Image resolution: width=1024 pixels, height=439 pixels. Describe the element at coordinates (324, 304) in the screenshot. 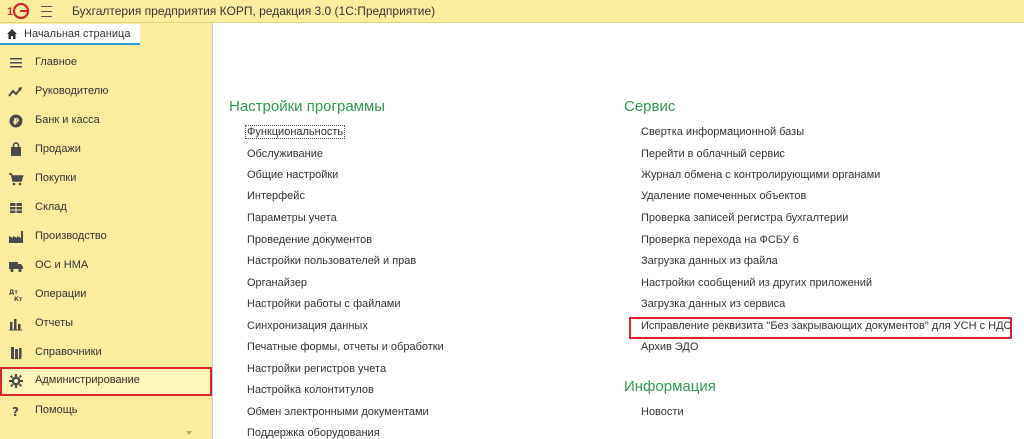

I see `link-file-settings: Настройки работы с файлами` at that location.